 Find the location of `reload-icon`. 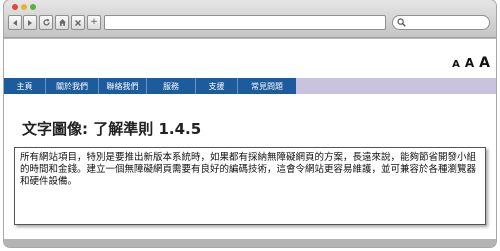

reload-icon is located at coordinates (46, 22).